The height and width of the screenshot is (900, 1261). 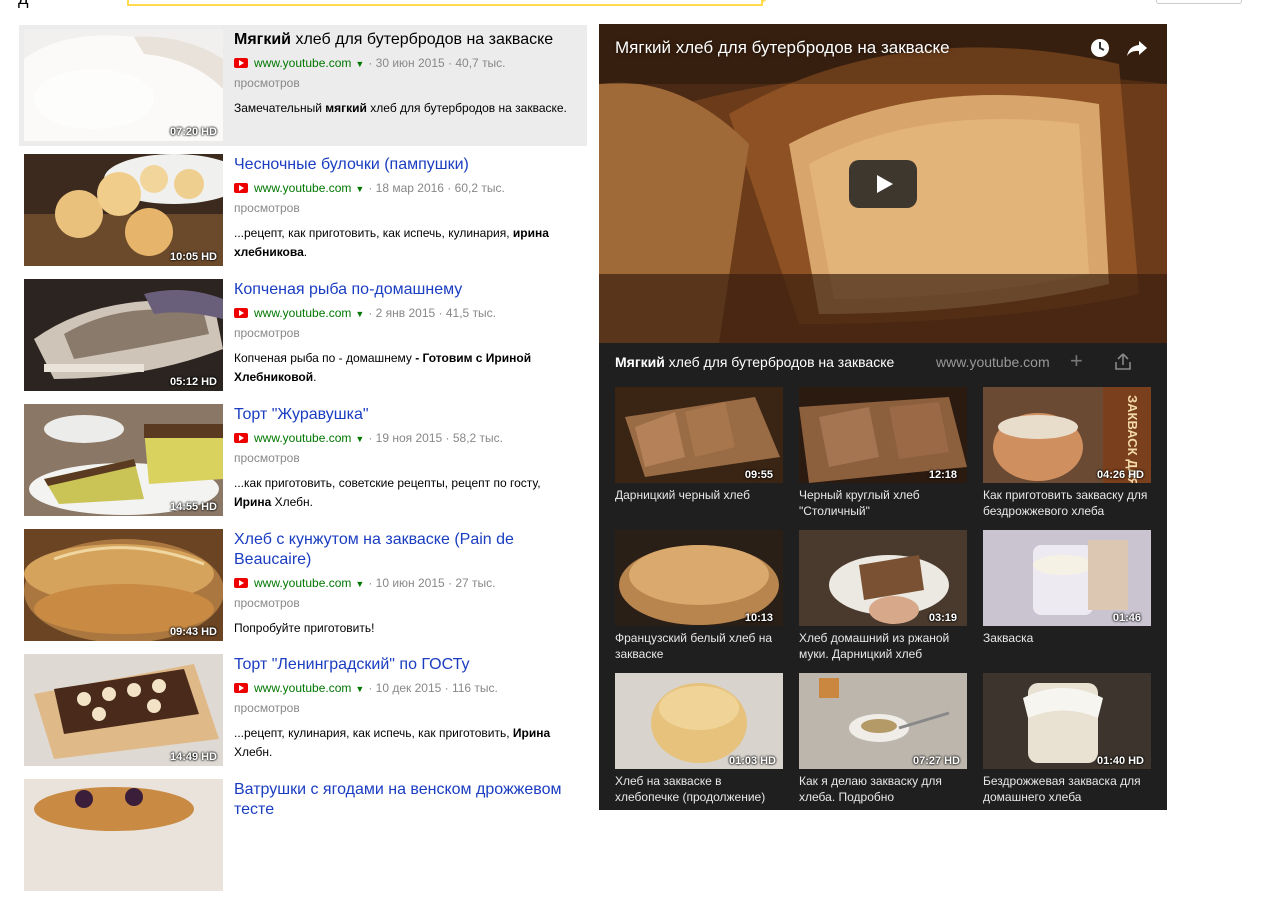 What do you see at coordinates (448, 3) in the screenshot?
I see `search-input` at bounding box center [448, 3].